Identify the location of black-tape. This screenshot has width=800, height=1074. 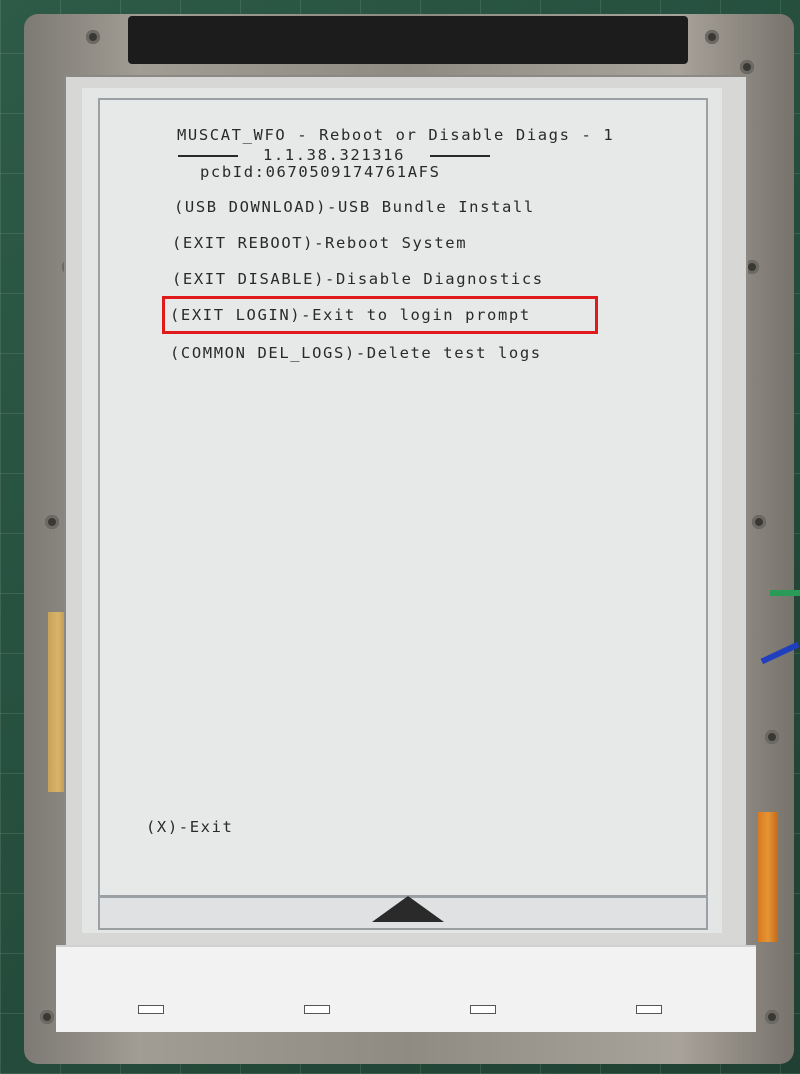
(408, 40).